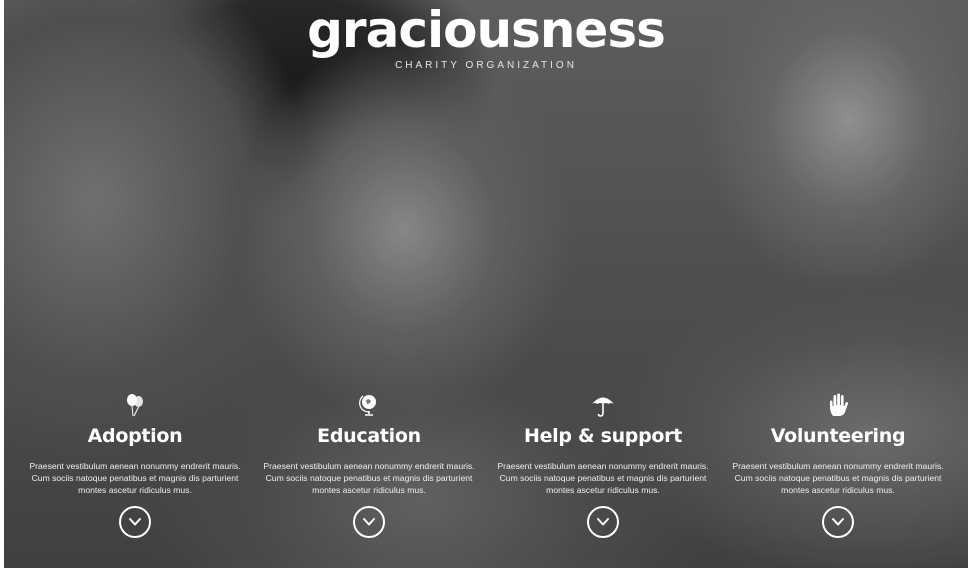 Image resolution: width=973 pixels, height=573 pixels. What do you see at coordinates (486, 65) in the screenshot?
I see `brand-tagline: CHARITY ORGANIZATION` at bounding box center [486, 65].